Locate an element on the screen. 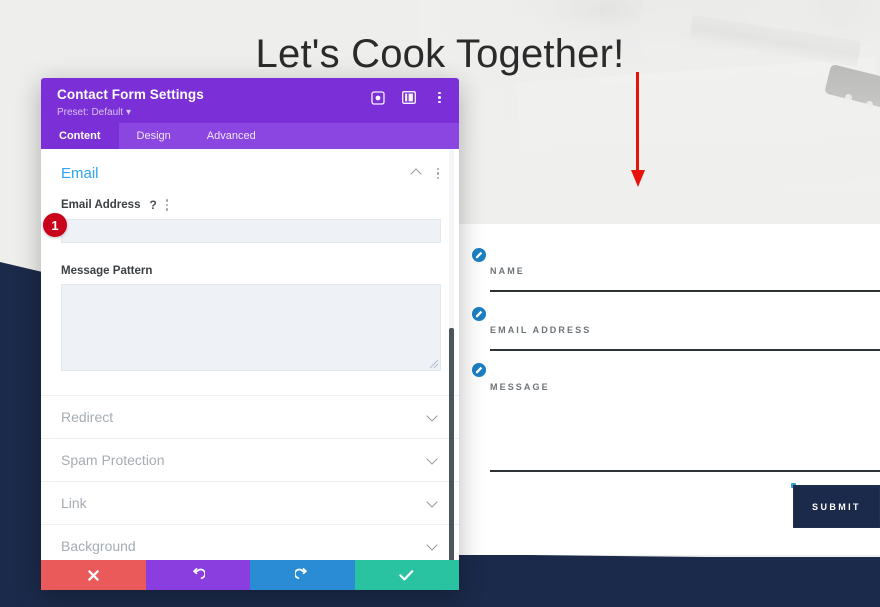 The image size is (880, 607). arrow-head is located at coordinates (638, 178).